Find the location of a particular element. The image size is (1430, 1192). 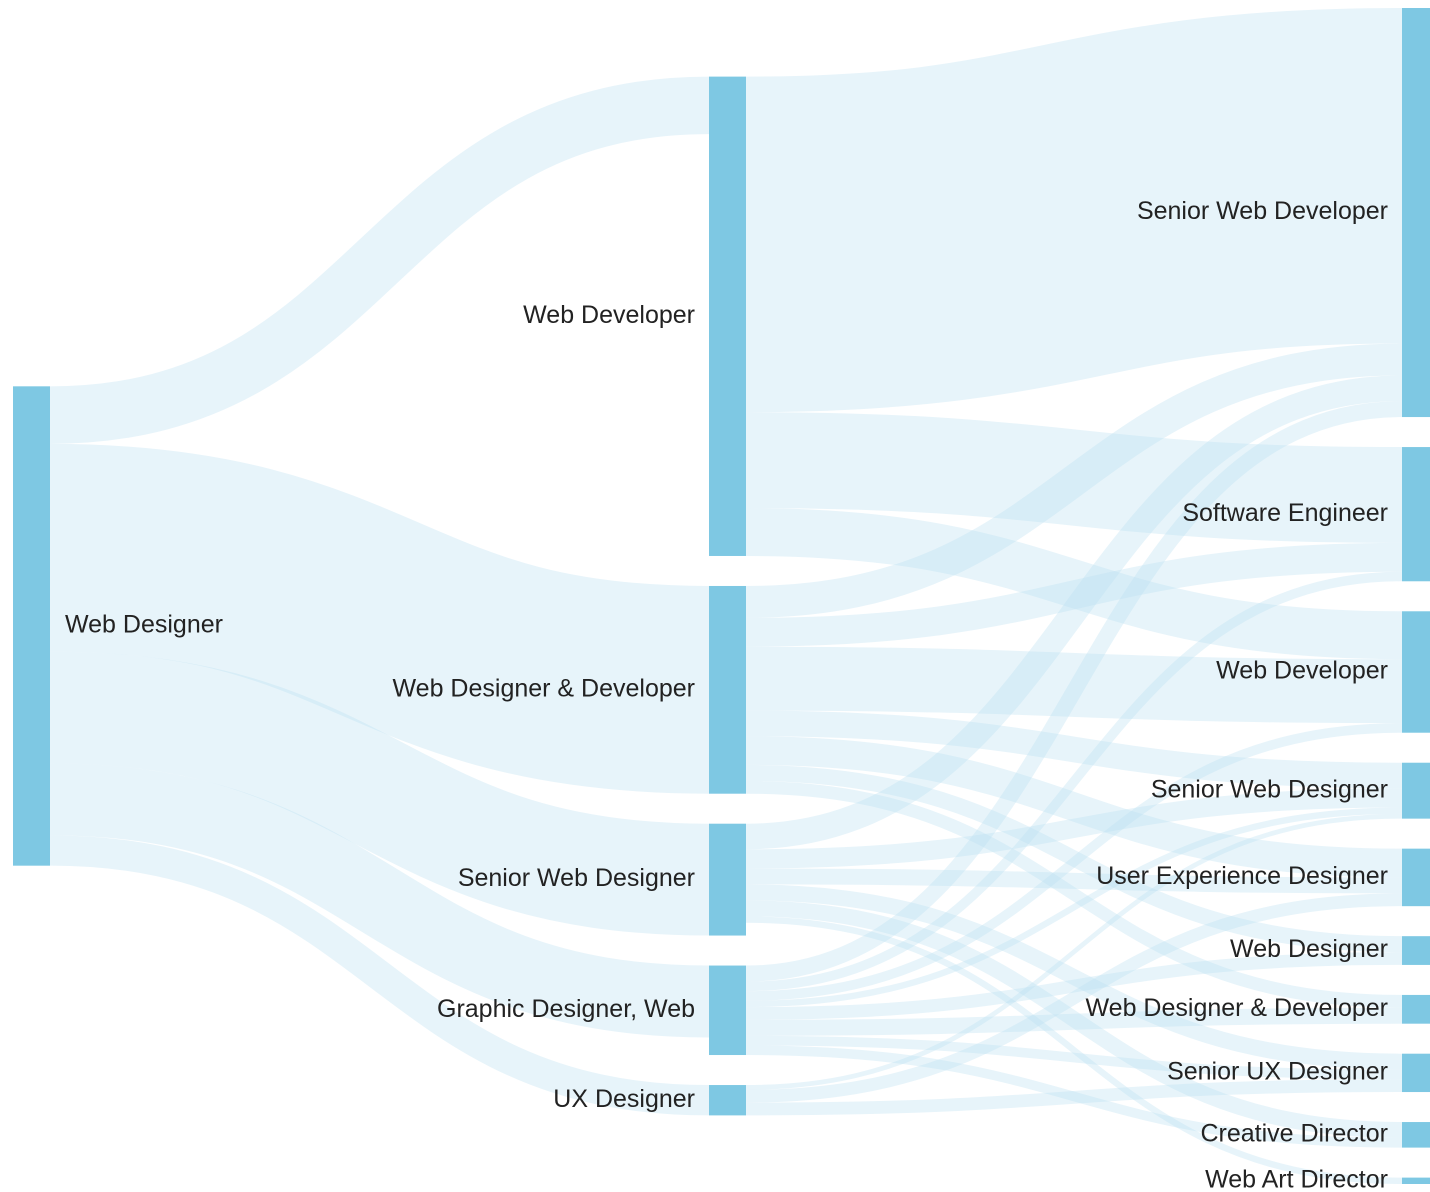

node-label-swd2: Senior Web Designer is located at coordinates (1269, 789).